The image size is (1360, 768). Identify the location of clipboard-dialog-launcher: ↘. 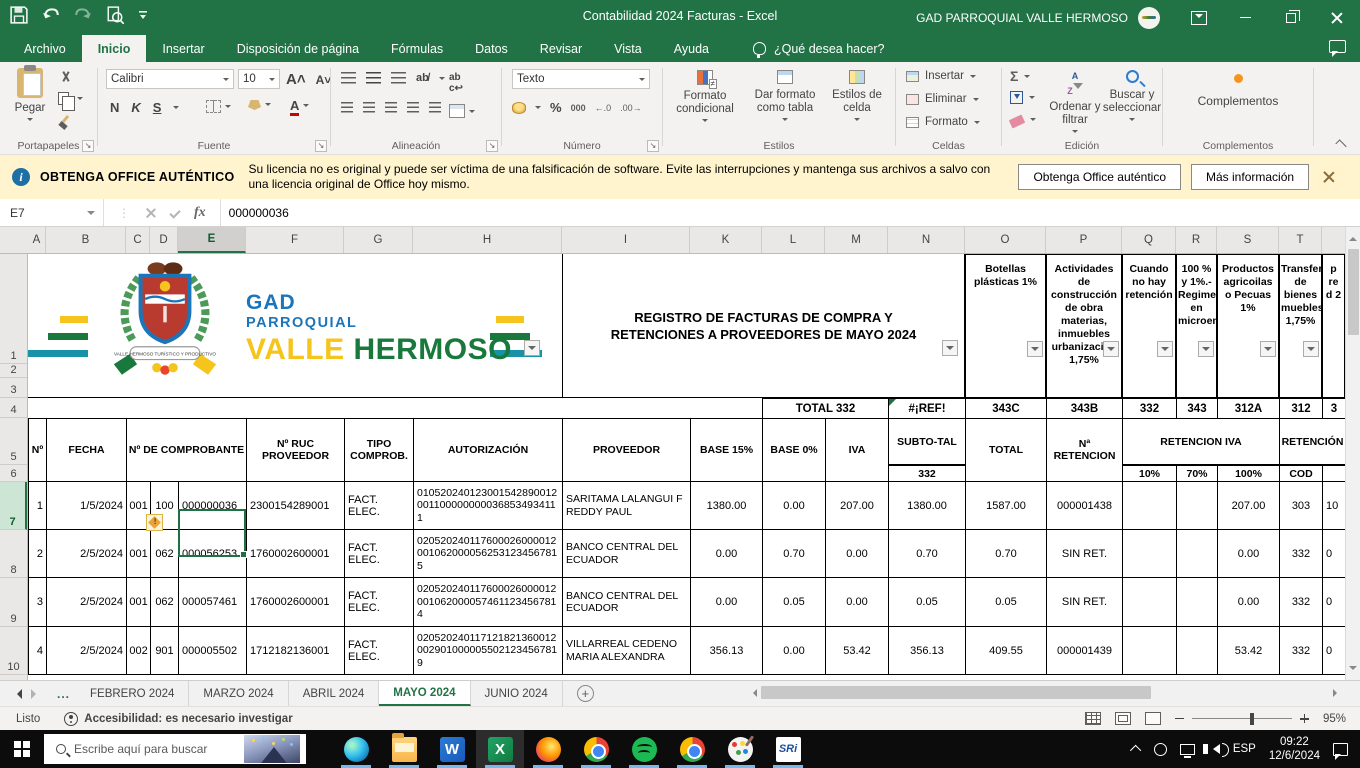
(88, 146).